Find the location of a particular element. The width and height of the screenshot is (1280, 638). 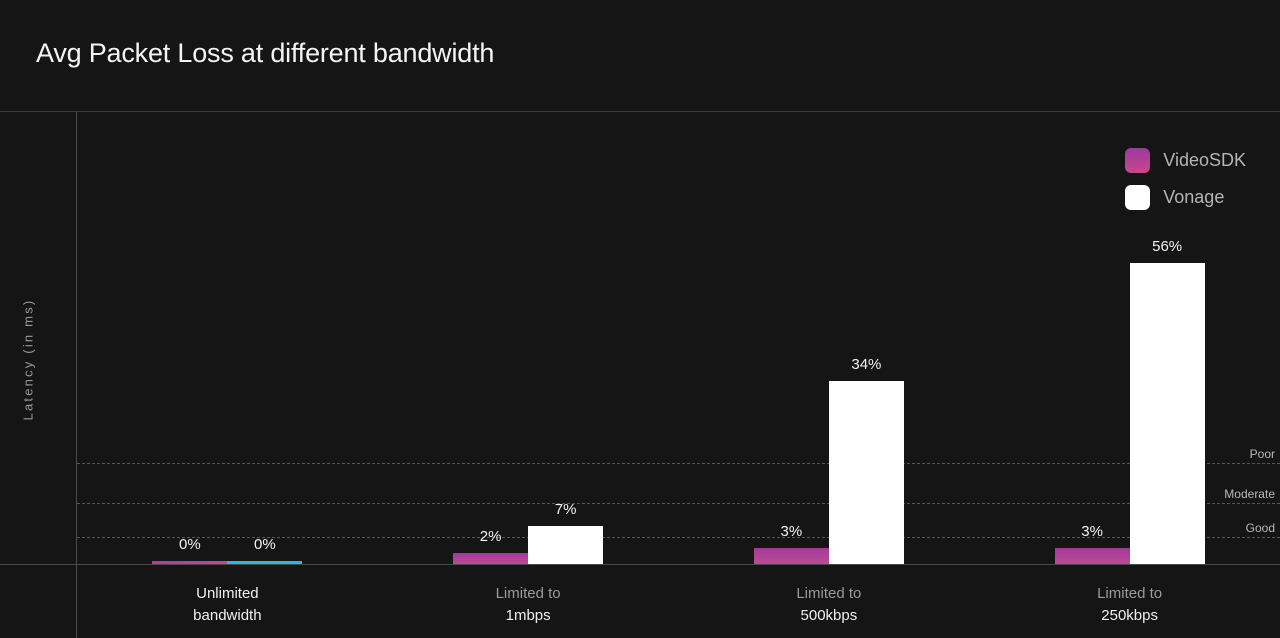

legend-item: VideoSDK is located at coordinates (1185, 160).